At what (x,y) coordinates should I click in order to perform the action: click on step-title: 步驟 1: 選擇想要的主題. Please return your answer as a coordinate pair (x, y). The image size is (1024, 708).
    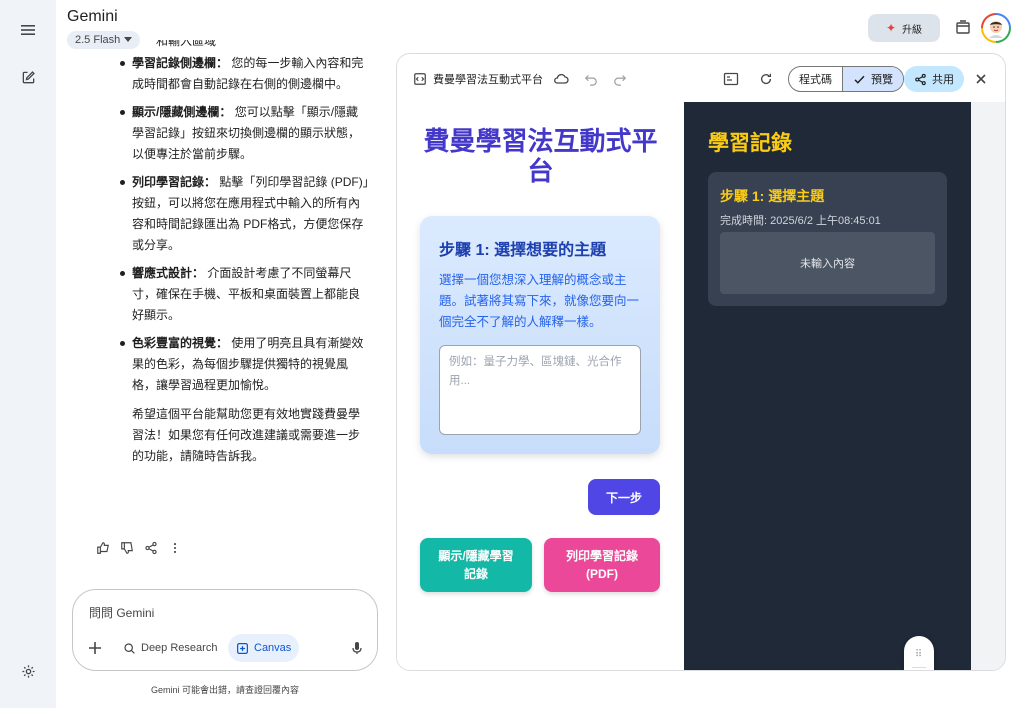
    Looking at the image, I should click on (523, 250).